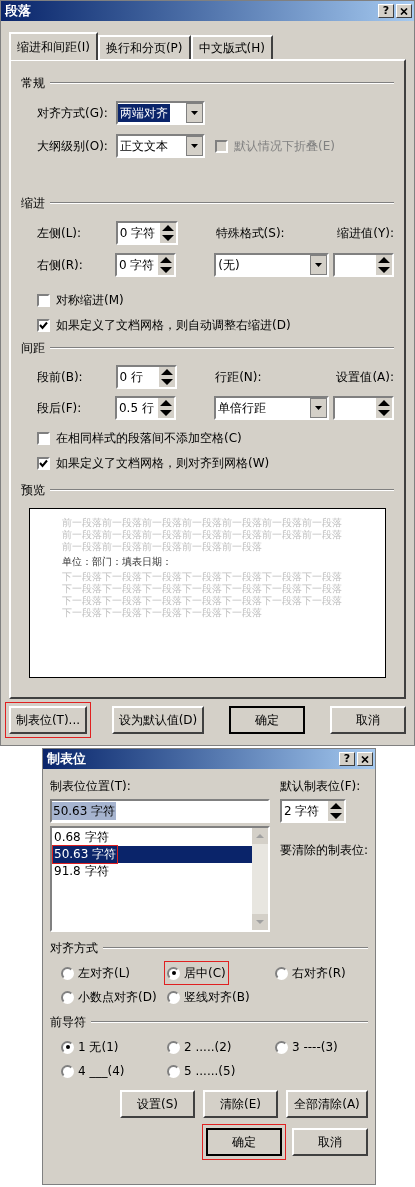 The width and height of the screenshot is (415, 1187). I want to click on spin-field: 2 字符, so click(312, 811).